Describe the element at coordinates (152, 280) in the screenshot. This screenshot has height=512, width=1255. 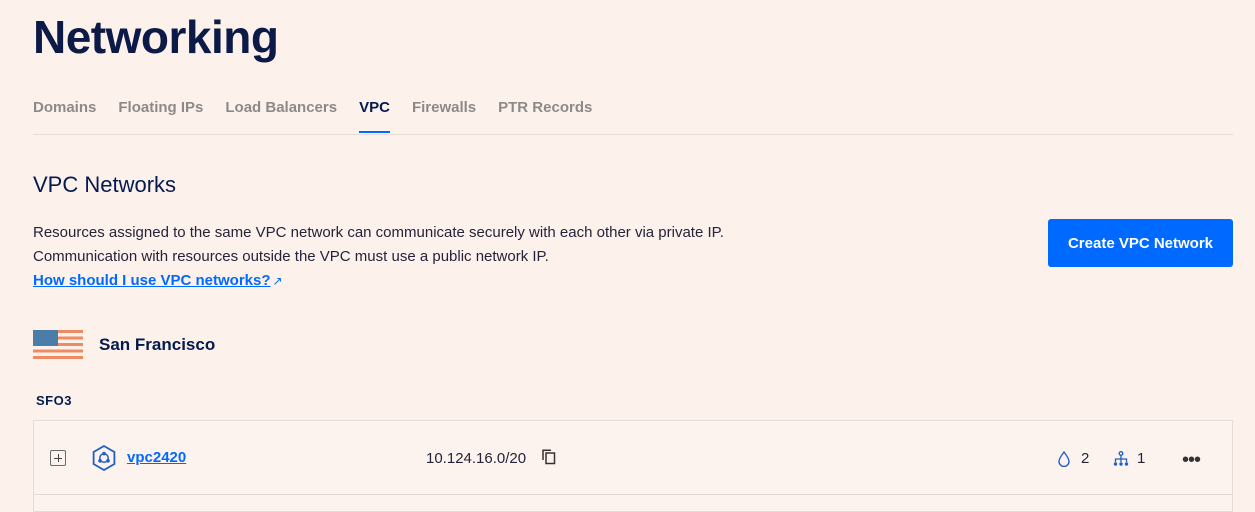
I see `help-link: How should I use VPC networks?` at that location.